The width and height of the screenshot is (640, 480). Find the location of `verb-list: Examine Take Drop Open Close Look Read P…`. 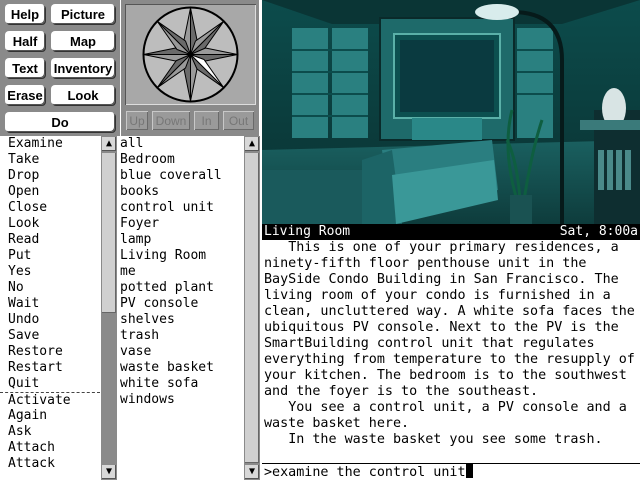

verb-list: Examine Take Drop Open Close Look Read P… is located at coordinates (50, 308).